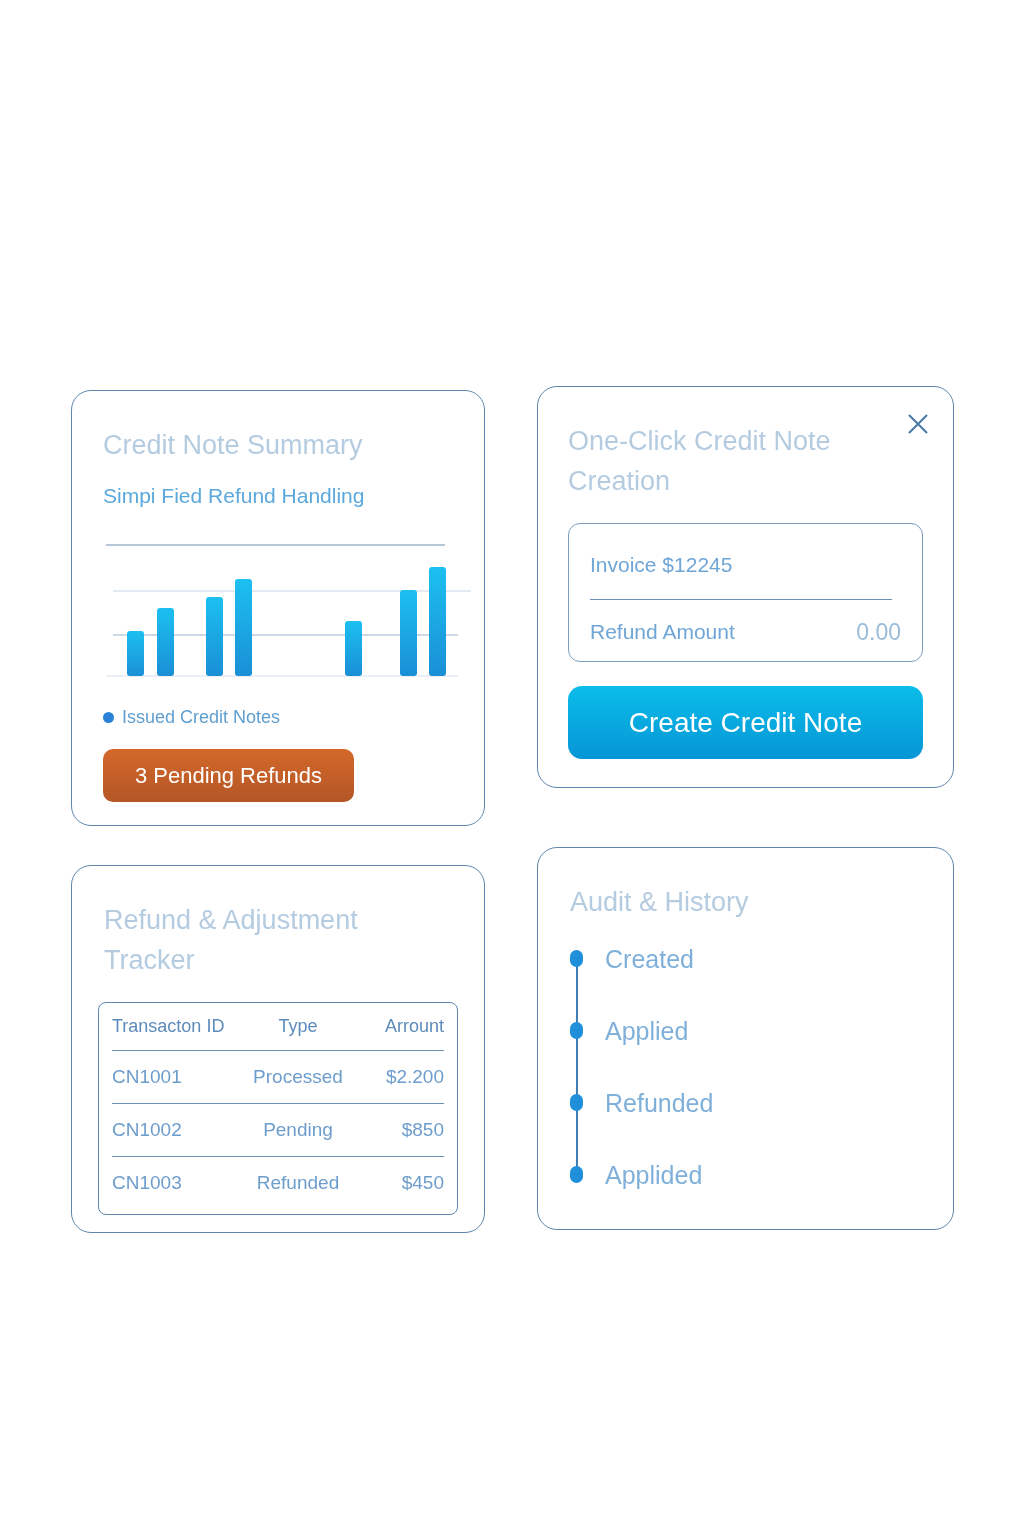 The width and height of the screenshot is (1024, 1536). What do you see at coordinates (298, 1026) in the screenshot?
I see `column-header: Type` at bounding box center [298, 1026].